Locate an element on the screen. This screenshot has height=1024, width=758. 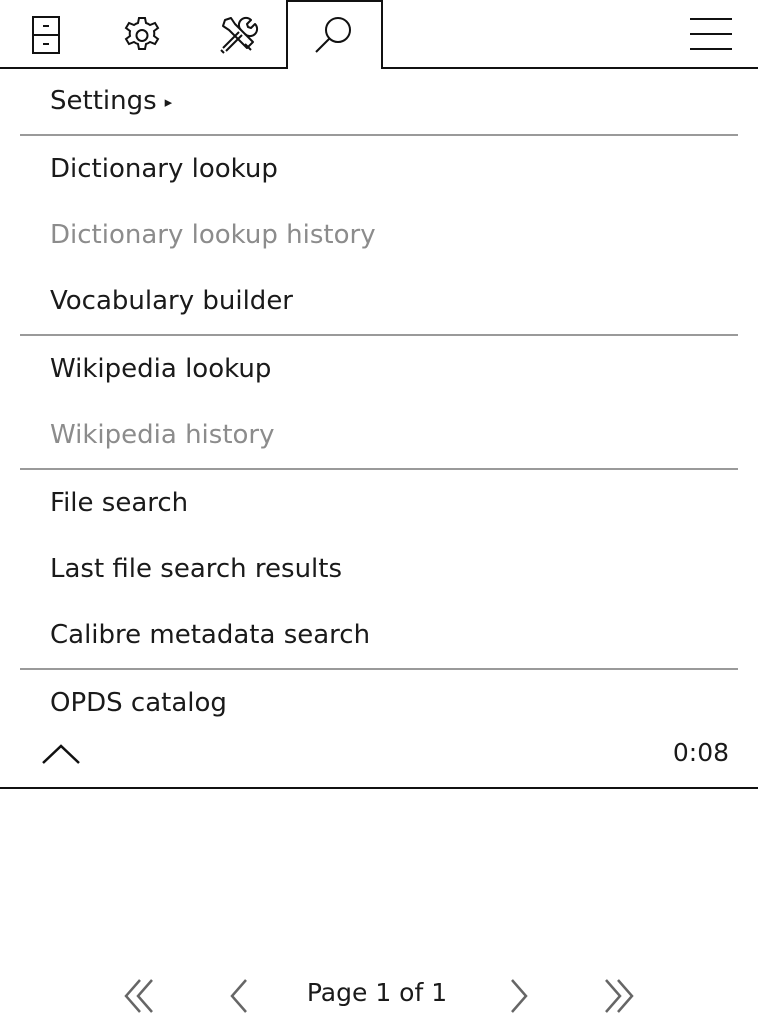
tab-search is located at coordinates (334, 35).